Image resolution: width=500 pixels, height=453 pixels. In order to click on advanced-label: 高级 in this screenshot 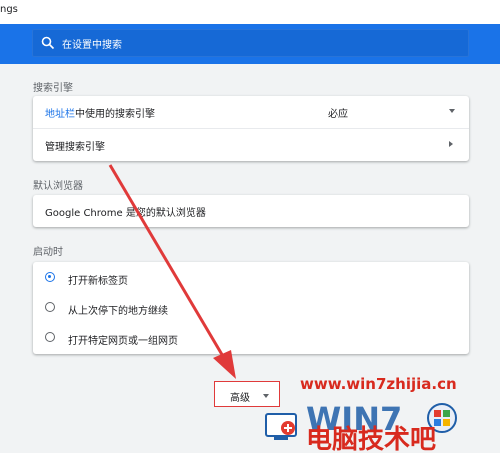, I will do `click(240, 398)`.